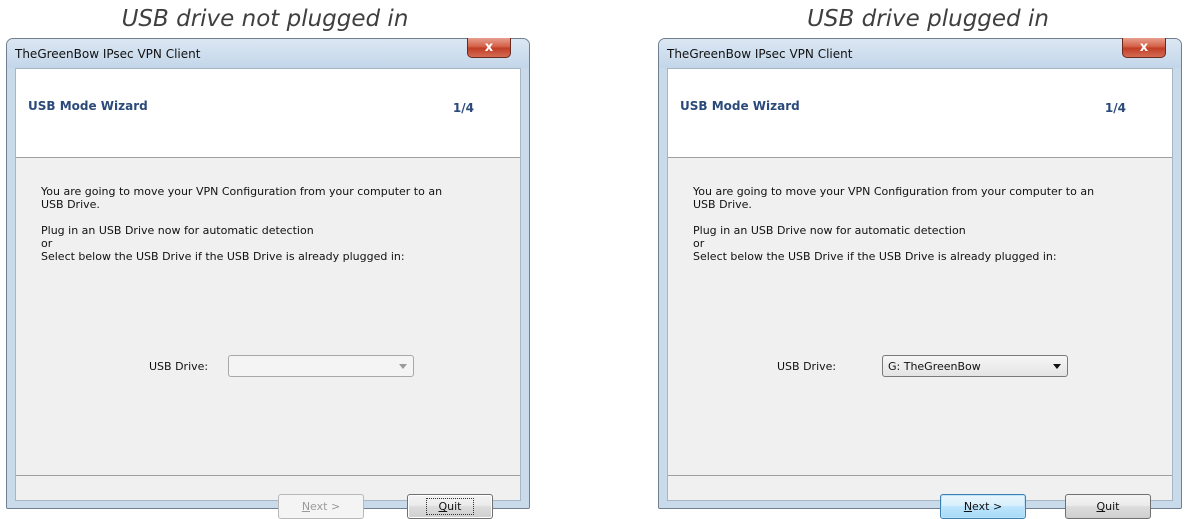 The height and width of the screenshot is (519, 1187). What do you see at coordinates (265, 19) in the screenshot?
I see `left-caption: USB drive not plugged in` at bounding box center [265, 19].